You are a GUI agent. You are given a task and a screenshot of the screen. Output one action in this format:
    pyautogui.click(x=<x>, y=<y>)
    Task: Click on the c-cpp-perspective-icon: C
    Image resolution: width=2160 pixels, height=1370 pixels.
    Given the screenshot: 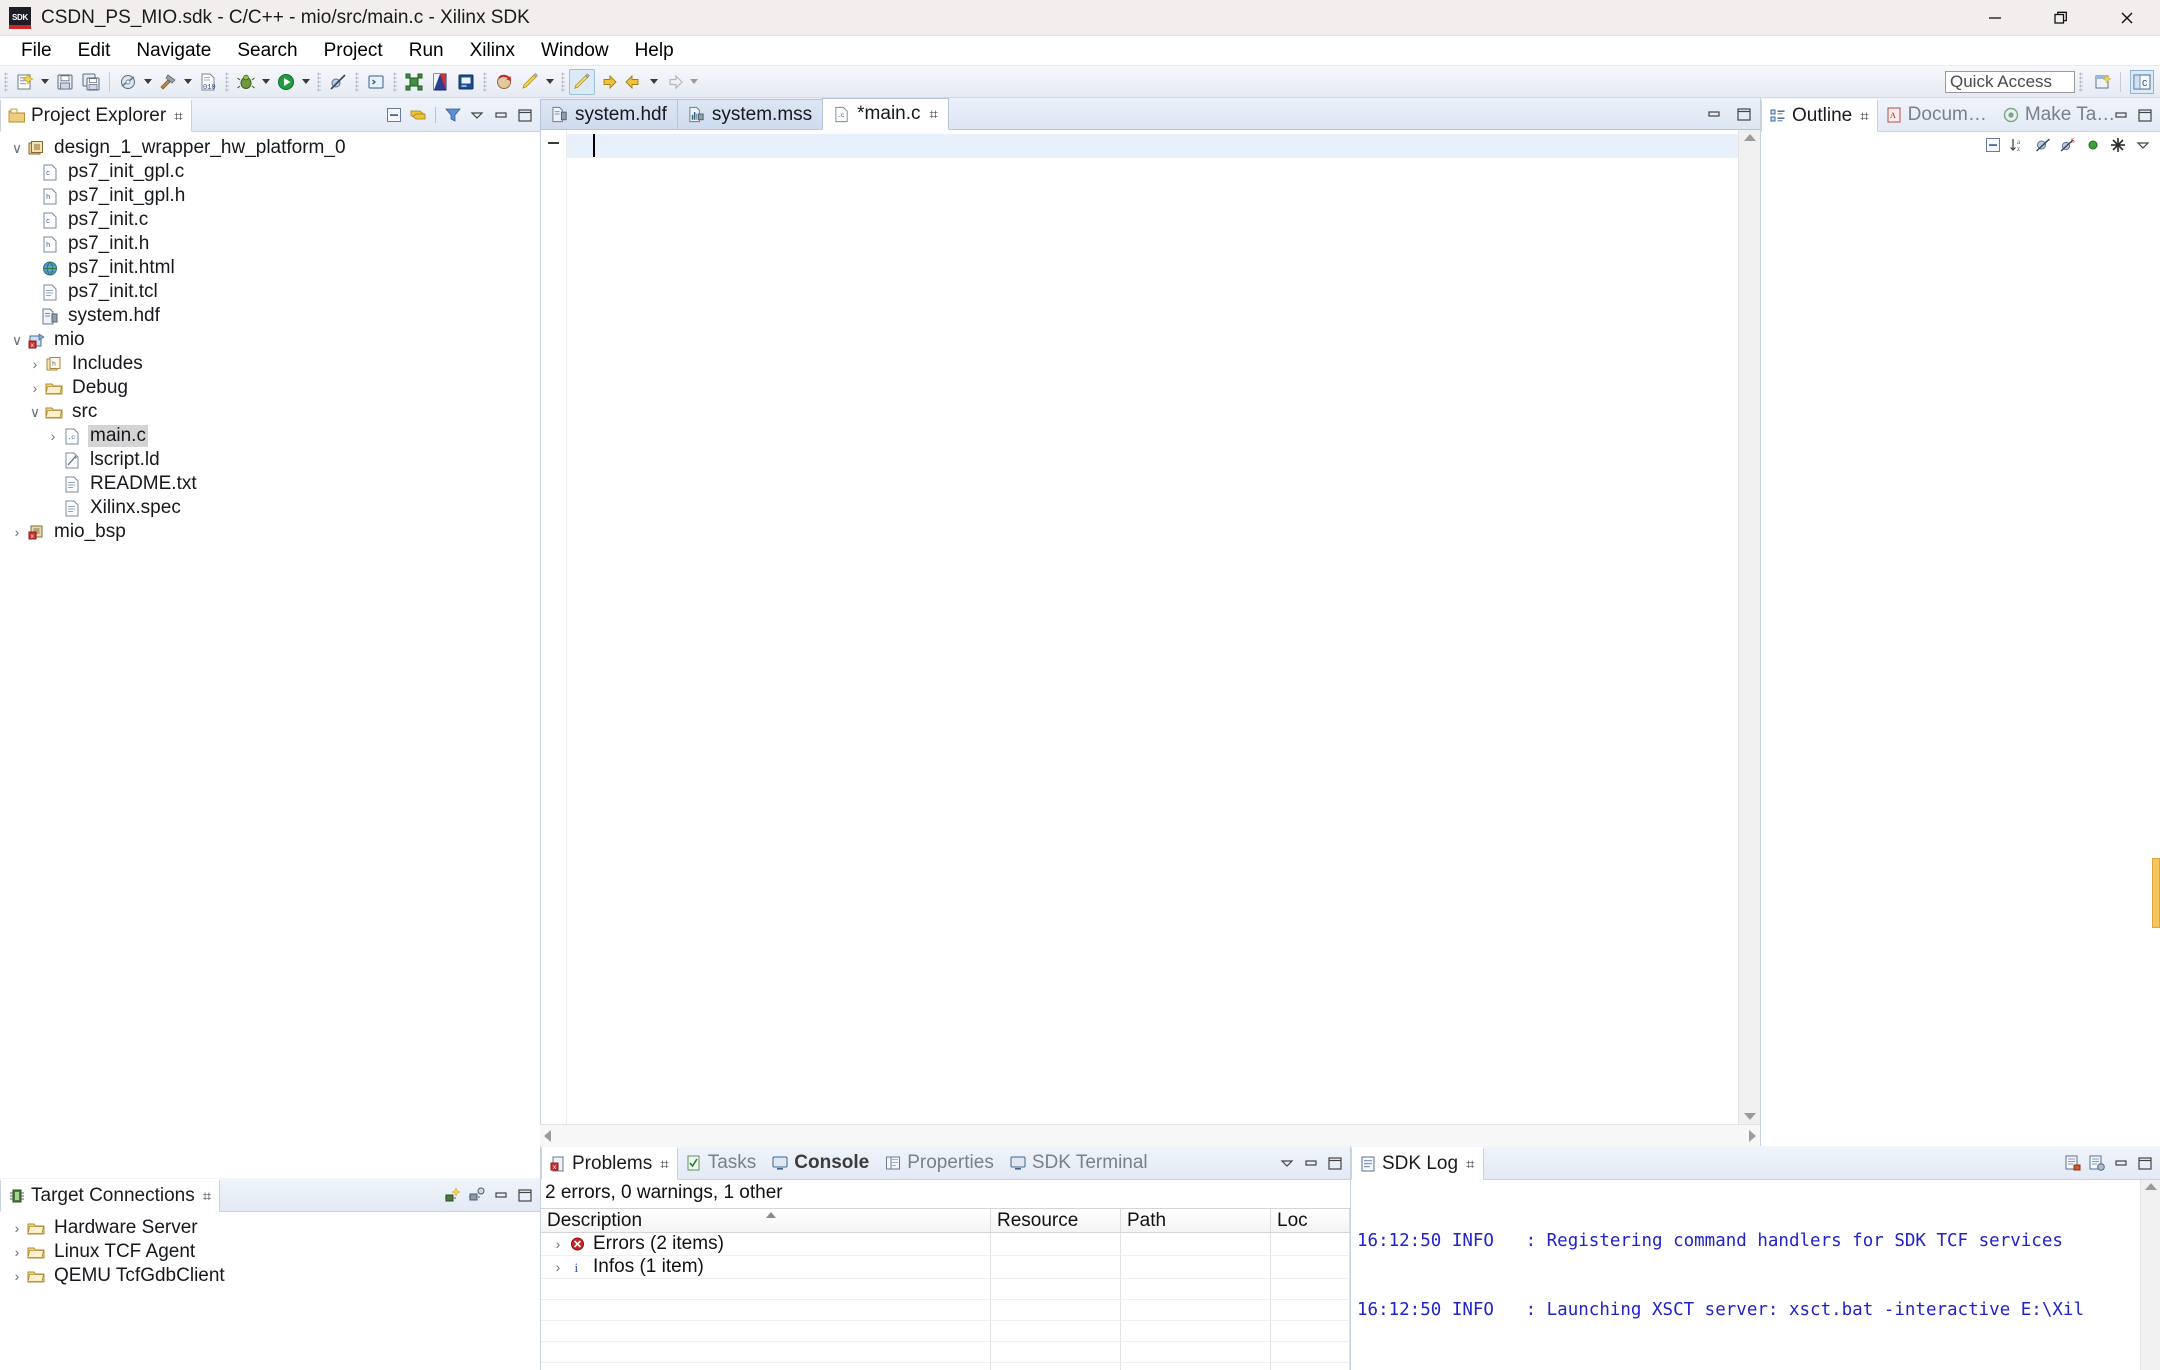 What is the action you would take?
    pyautogui.click(x=2142, y=82)
    